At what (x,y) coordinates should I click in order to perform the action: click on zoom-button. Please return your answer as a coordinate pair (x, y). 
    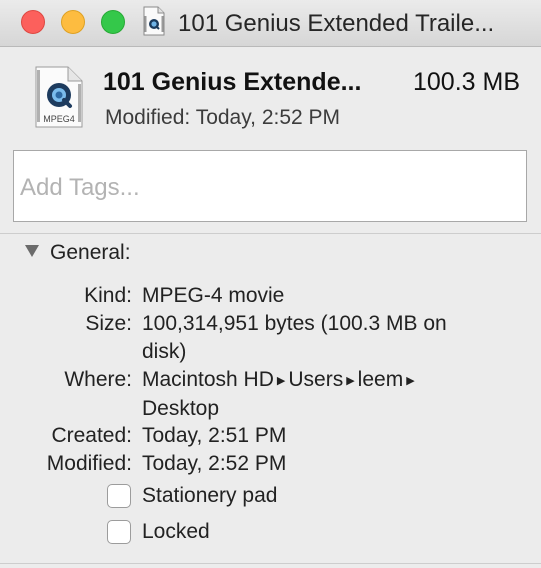
    Looking at the image, I should click on (113, 22).